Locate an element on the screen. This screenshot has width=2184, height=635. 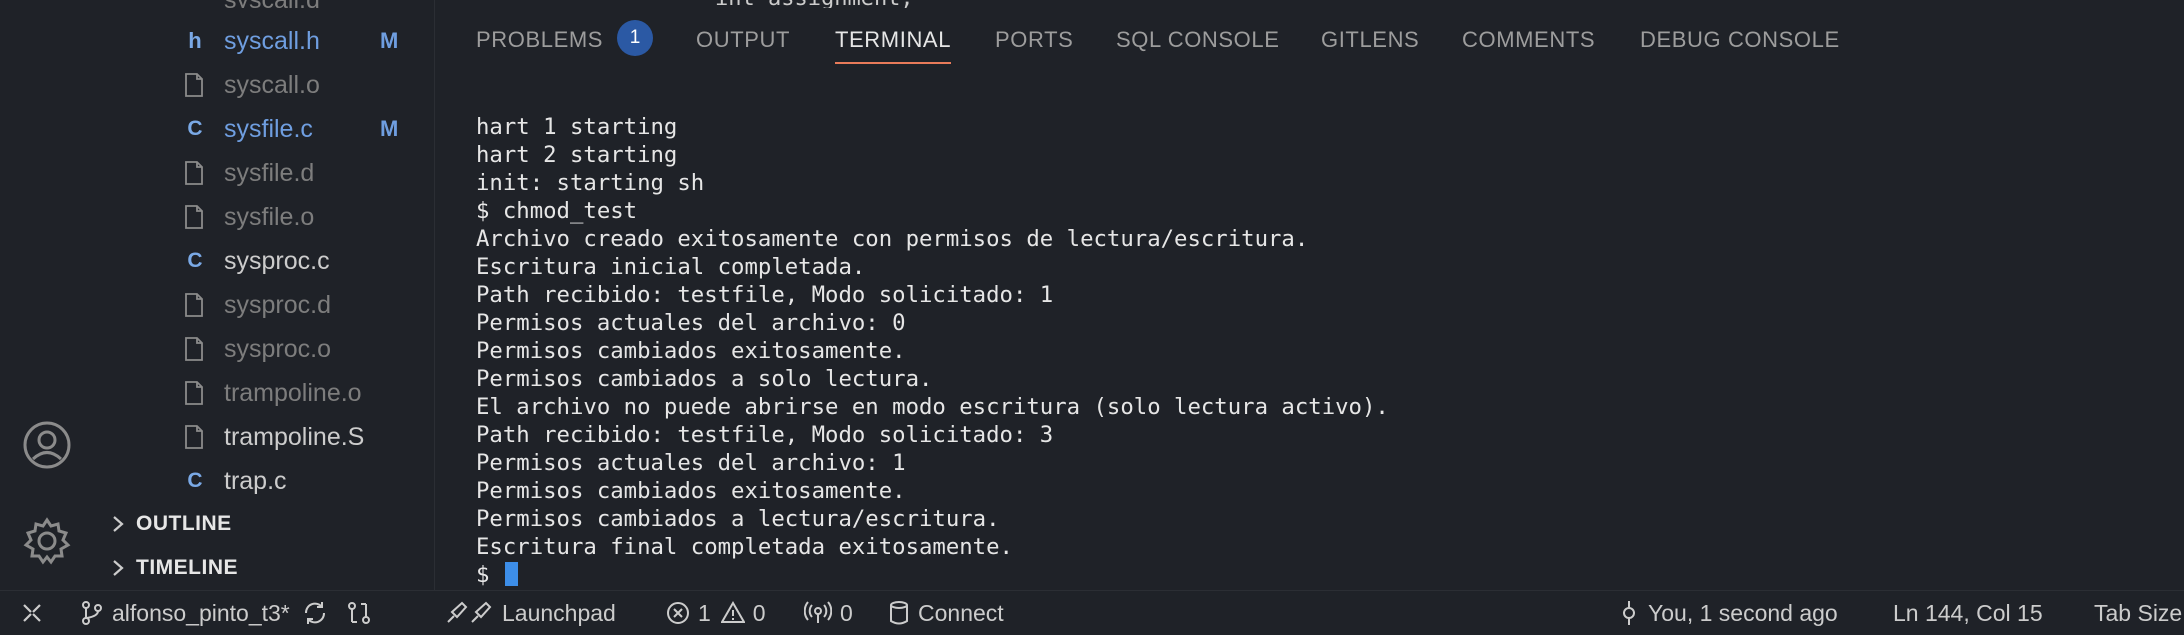
ports-indicator: 0 is located at coordinates (828, 613).